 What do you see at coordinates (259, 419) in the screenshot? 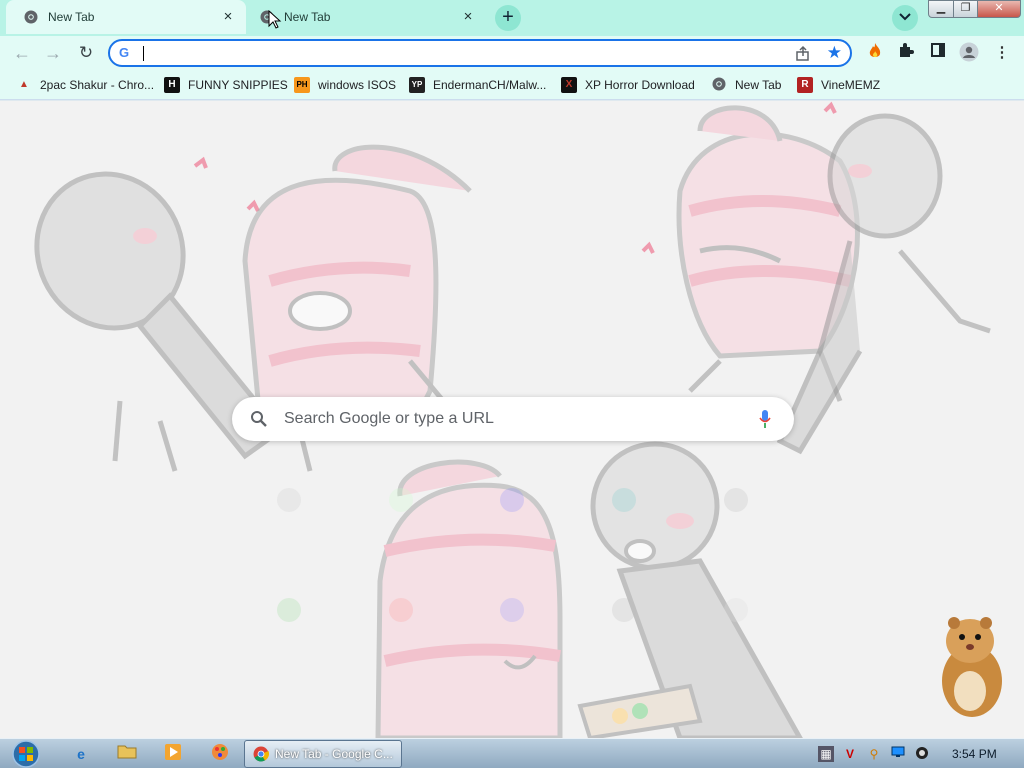
I see `search-icon` at bounding box center [259, 419].